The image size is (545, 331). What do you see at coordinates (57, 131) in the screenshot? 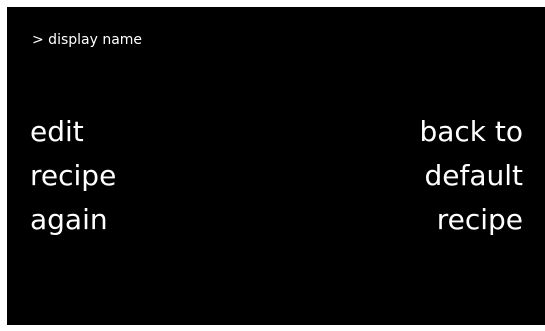
I see `edit-recipe-again-label-line-1: edit` at bounding box center [57, 131].